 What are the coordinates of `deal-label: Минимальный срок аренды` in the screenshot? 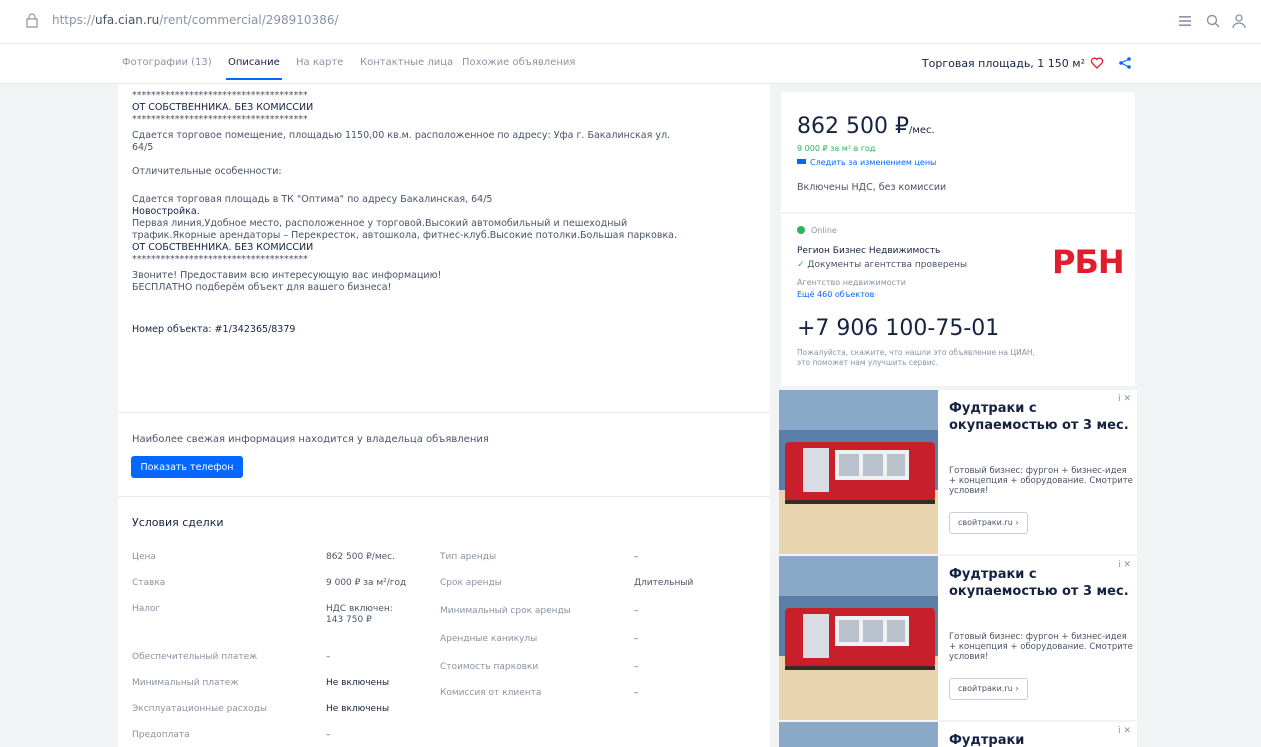 It's located at (505, 611).